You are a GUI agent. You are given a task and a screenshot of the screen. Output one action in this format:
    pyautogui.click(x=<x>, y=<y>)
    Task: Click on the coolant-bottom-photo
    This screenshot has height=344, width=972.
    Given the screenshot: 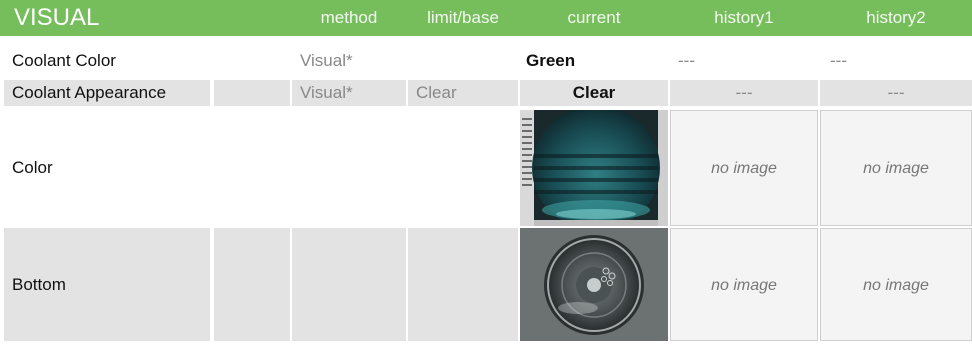 What is the action you would take?
    pyautogui.click(x=594, y=284)
    